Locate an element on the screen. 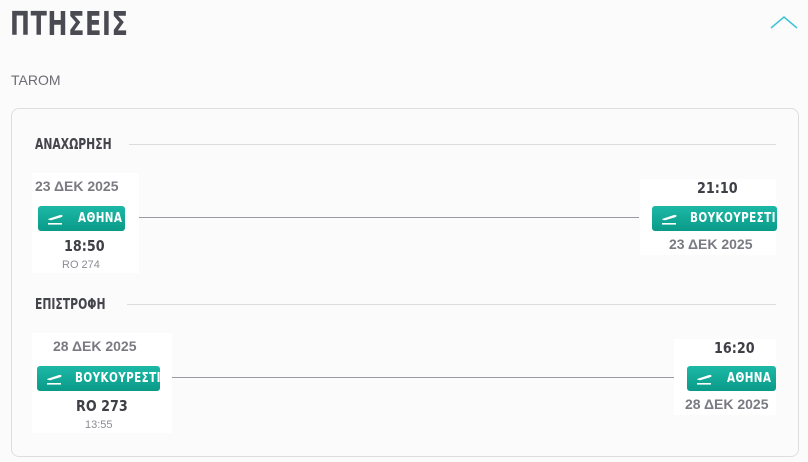 This screenshot has width=808, height=462. return-depart-date: 28 ΔΕΚ 2025 is located at coordinates (95, 346).